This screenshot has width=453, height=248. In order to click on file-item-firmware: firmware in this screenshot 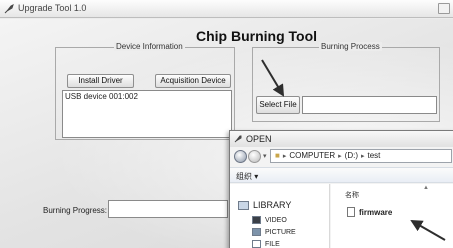, I will do `click(369, 212)`.